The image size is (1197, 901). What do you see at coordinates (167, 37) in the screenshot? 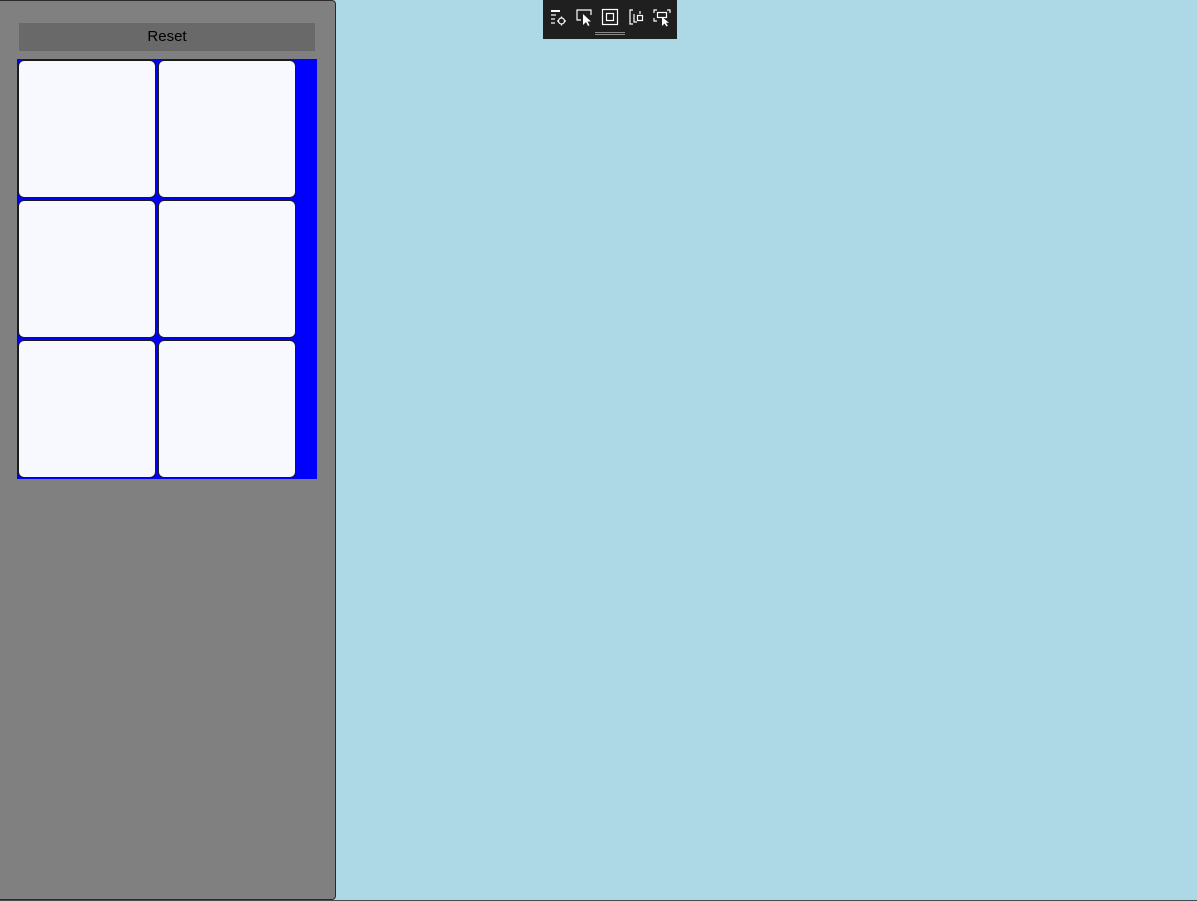
I see `reset-button: Reset` at bounding box center [167, 37].